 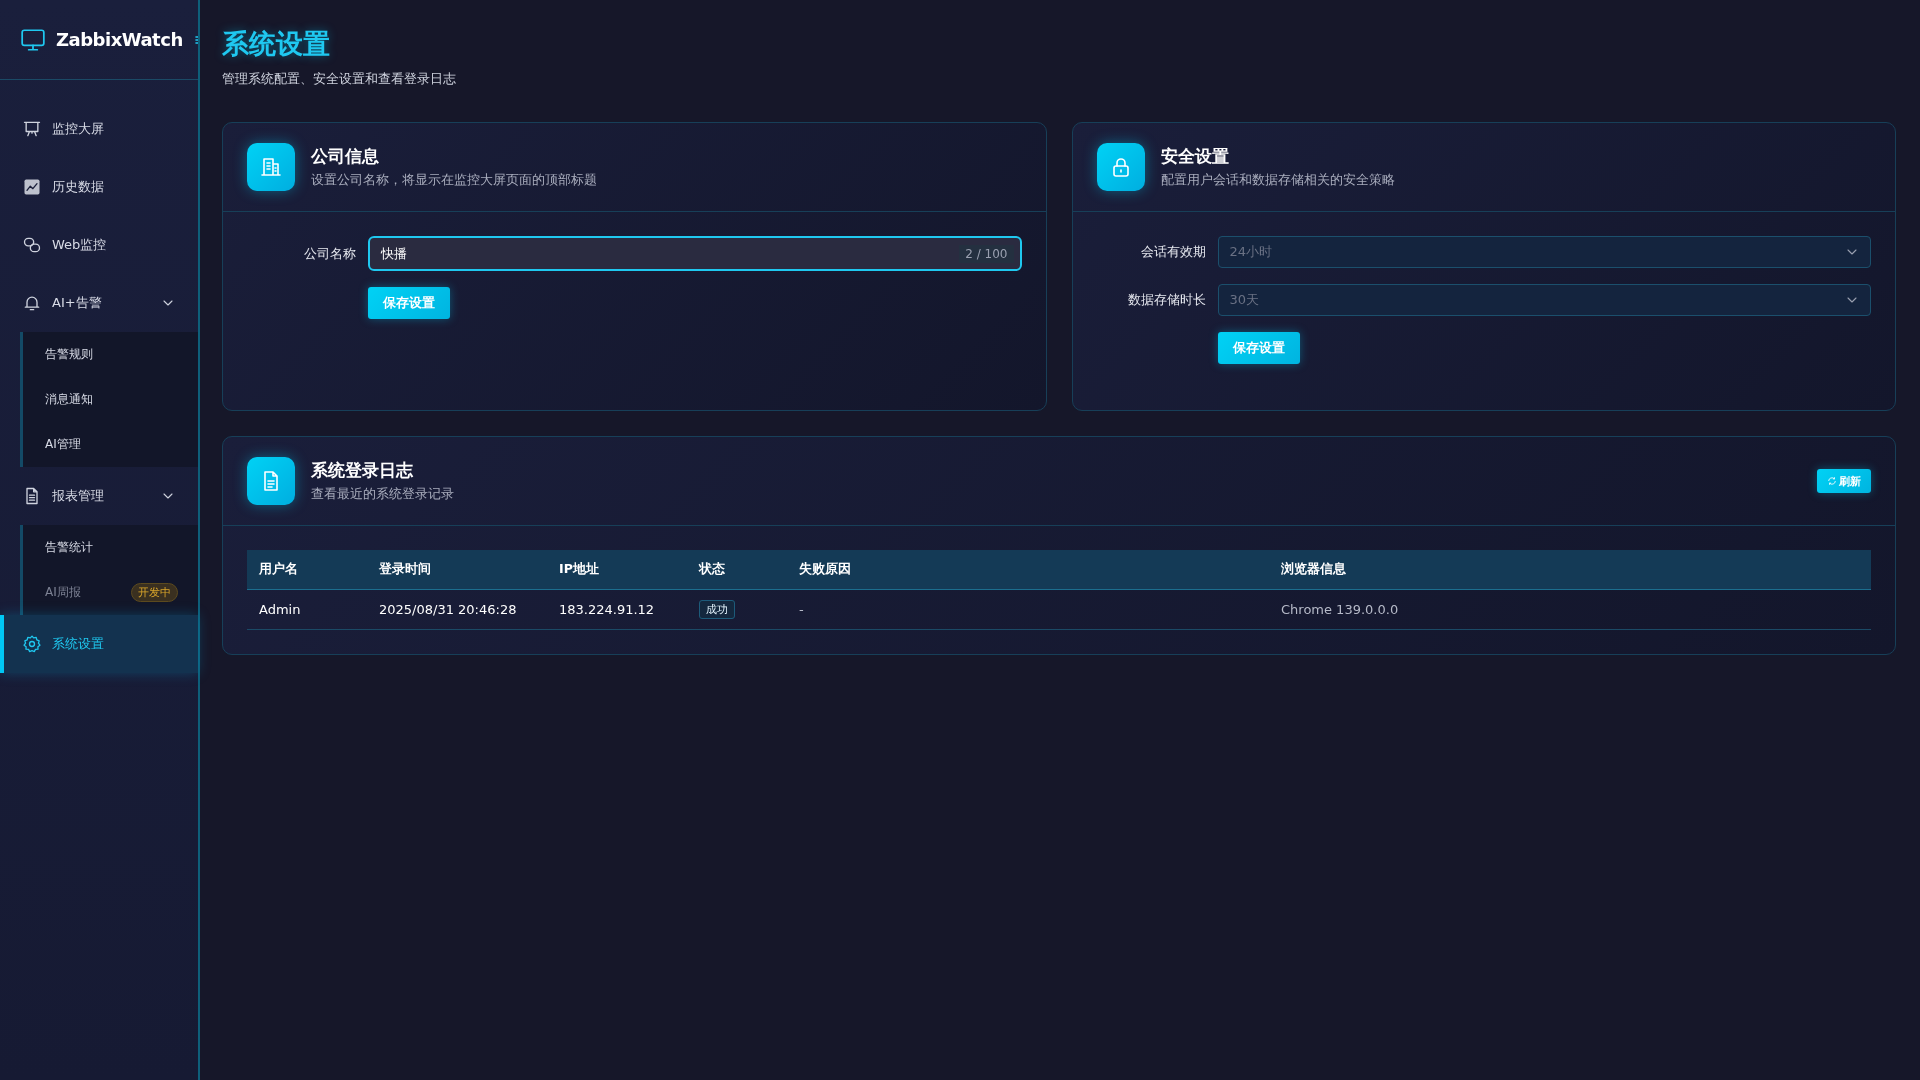 What do you see at coordinates (32, 644) in the screenshot?
I see `settings-icon` at bounding box center [32, 644].